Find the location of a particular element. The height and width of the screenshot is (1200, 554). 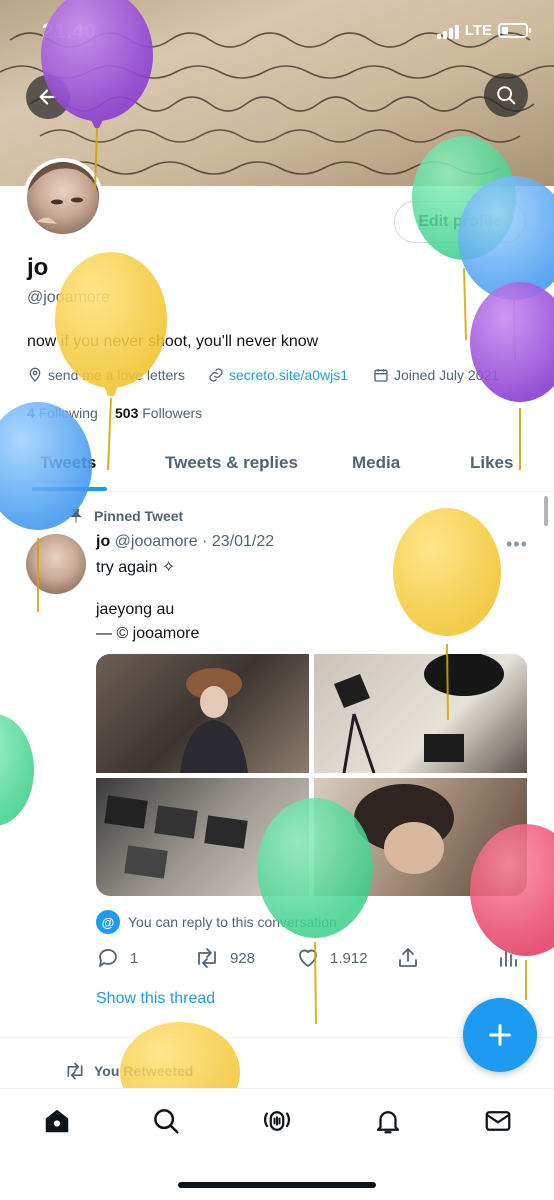

location-pin-icon is located at coordinates (35, 374).